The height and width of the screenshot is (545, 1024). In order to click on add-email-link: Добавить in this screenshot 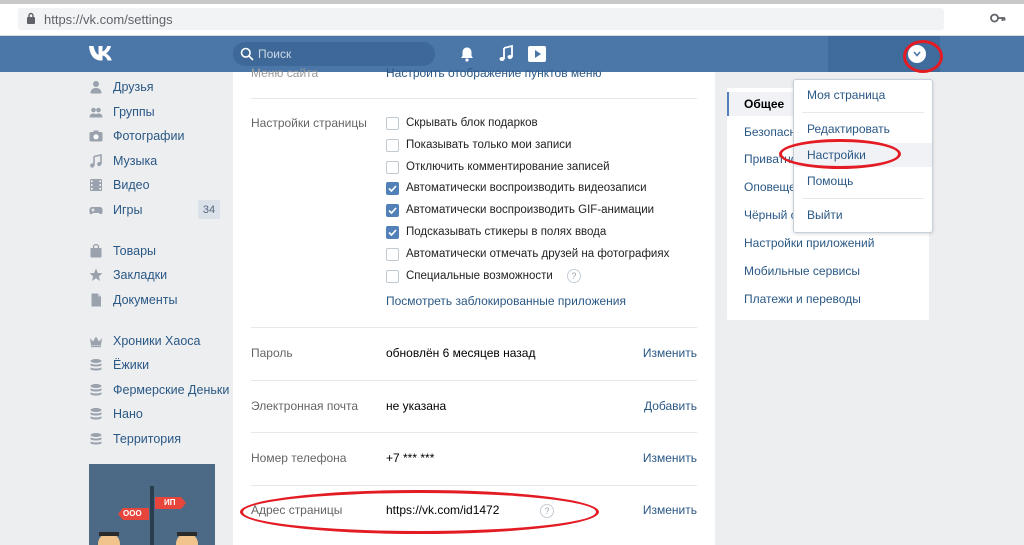, I will do `click(670, 406)`.